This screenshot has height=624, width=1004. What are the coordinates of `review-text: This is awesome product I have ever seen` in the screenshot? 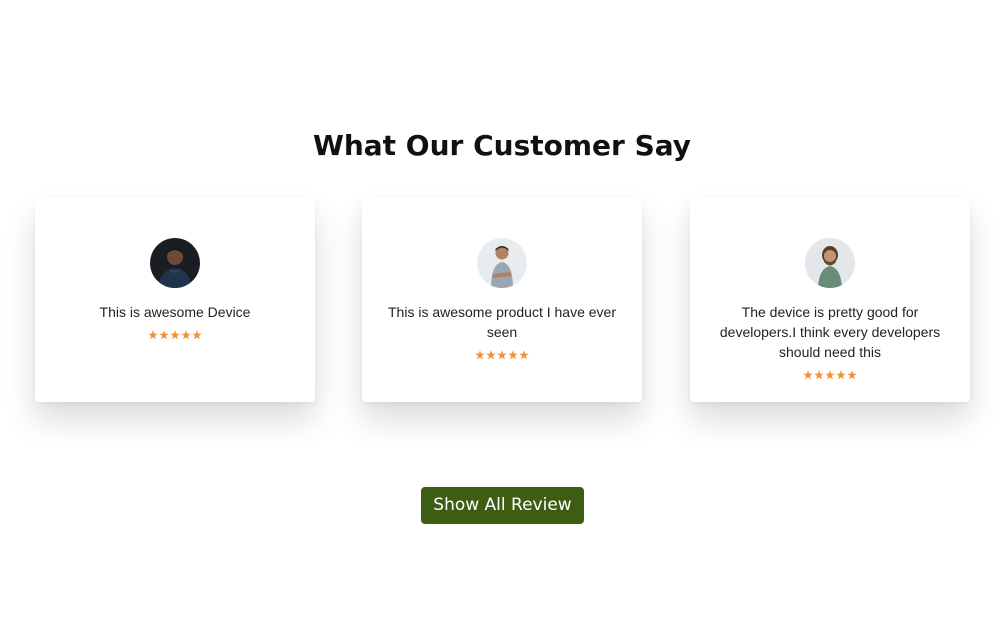 It's located at (502, 322).